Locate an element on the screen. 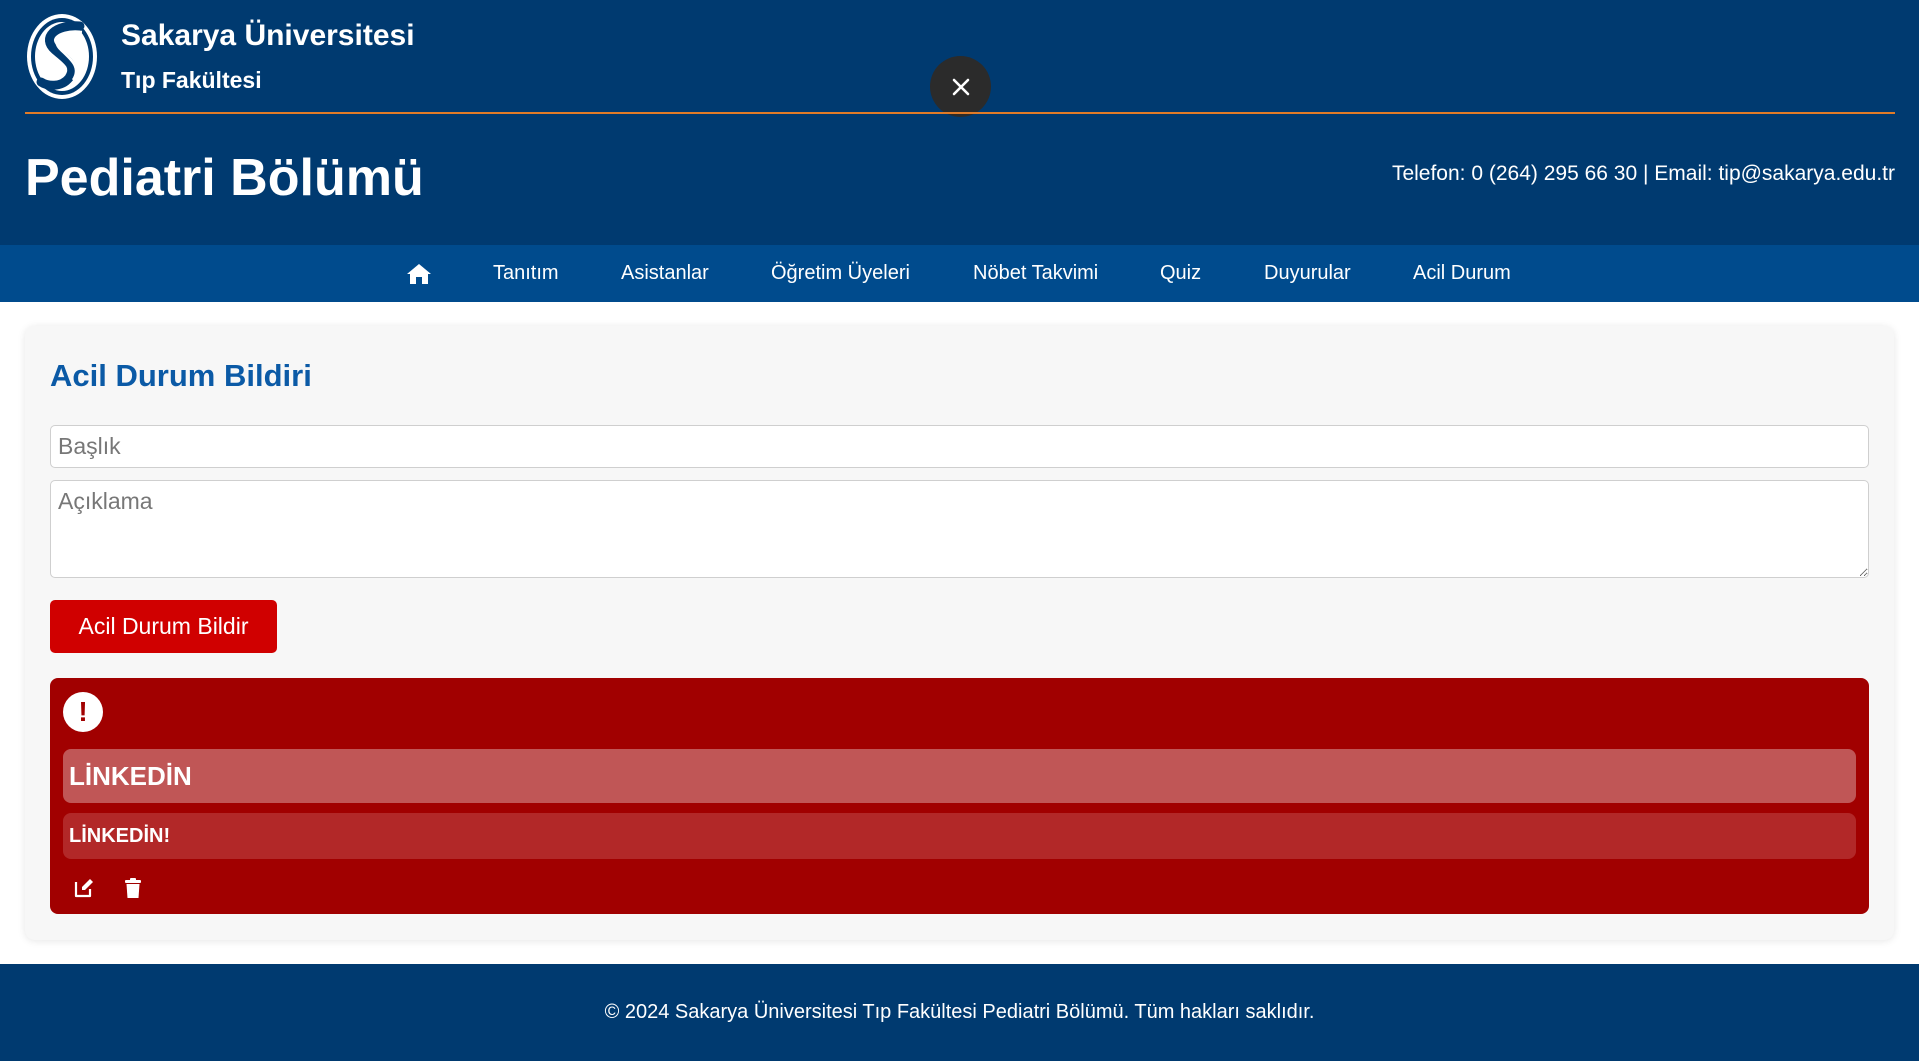 Image resolution: width=1919 pixels, height=1061 pixels. close-button is located at coordinates (960, 86).